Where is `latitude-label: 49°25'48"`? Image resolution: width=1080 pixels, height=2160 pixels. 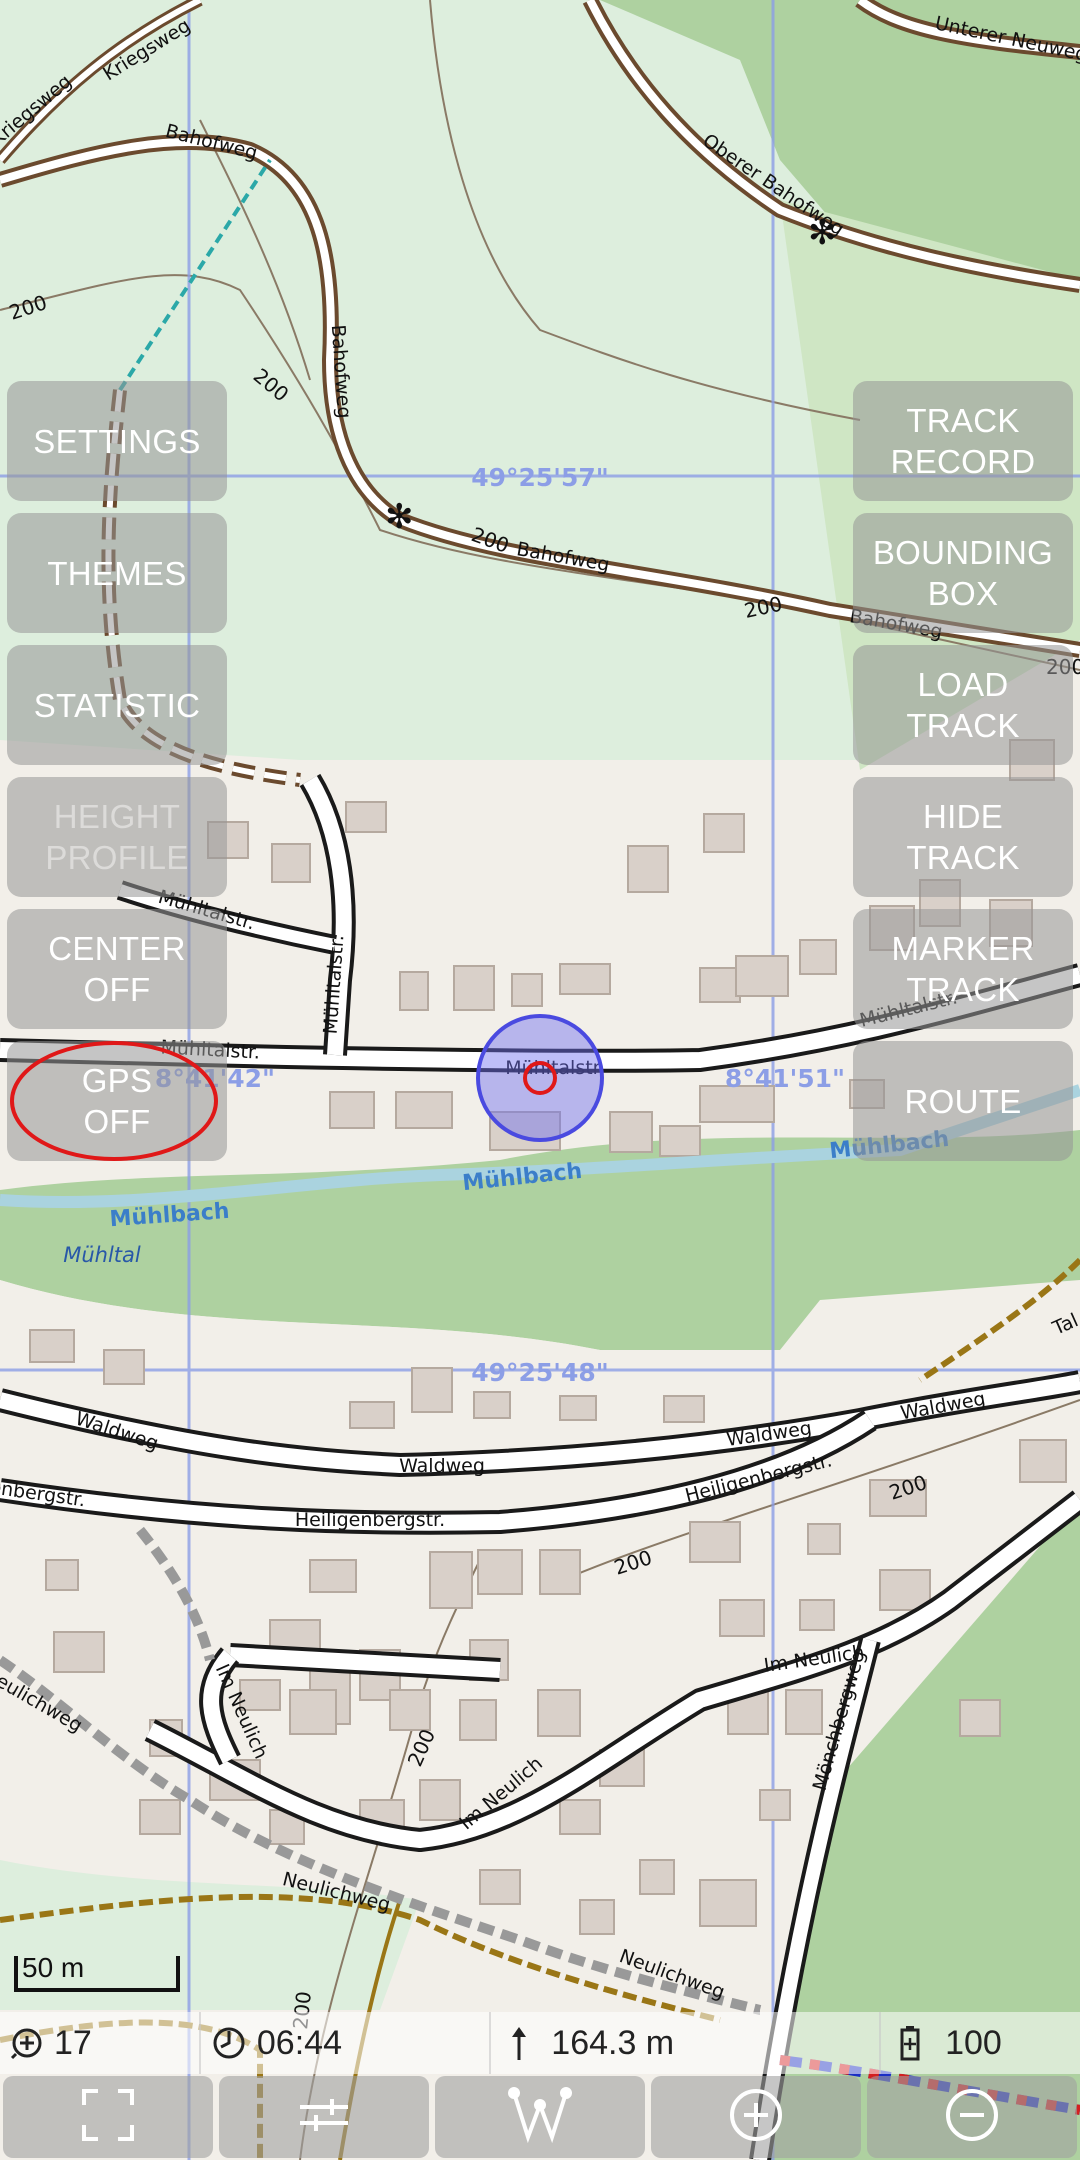
latitude-label: 49°25'48" is located at coordinates (540, 1372).